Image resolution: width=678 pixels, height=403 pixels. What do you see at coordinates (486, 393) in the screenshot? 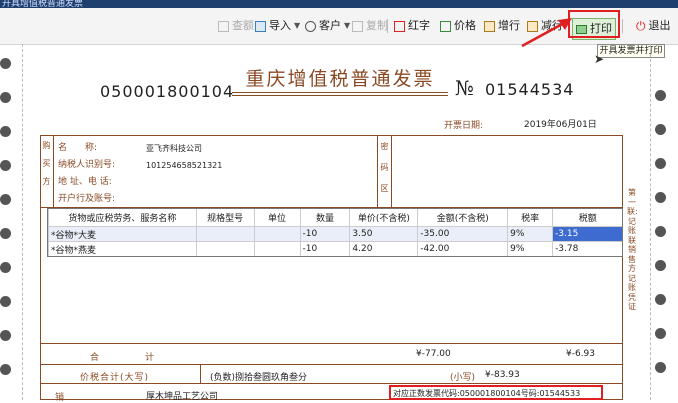
I see `remark-text: 对应正数发票代码:050001800104号码:01544533` at bounding box center [486, 393].